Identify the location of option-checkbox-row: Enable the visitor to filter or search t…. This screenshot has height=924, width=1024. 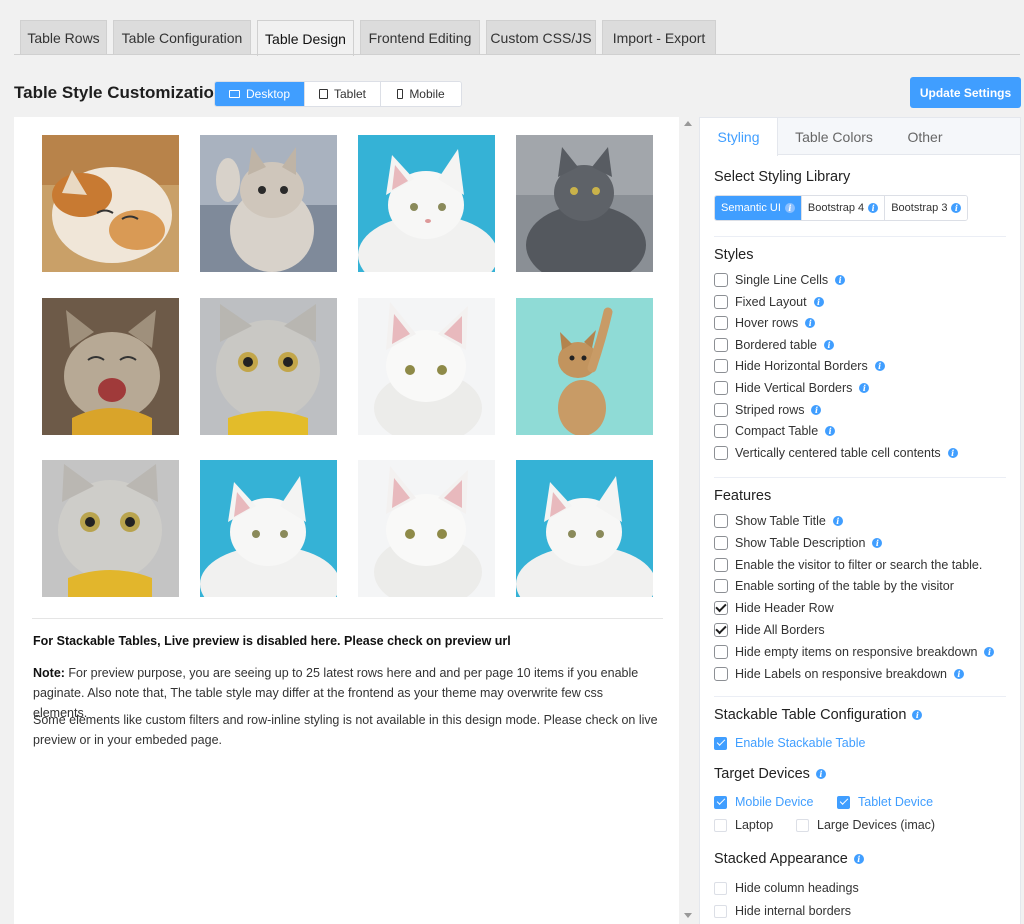
(848, 565).